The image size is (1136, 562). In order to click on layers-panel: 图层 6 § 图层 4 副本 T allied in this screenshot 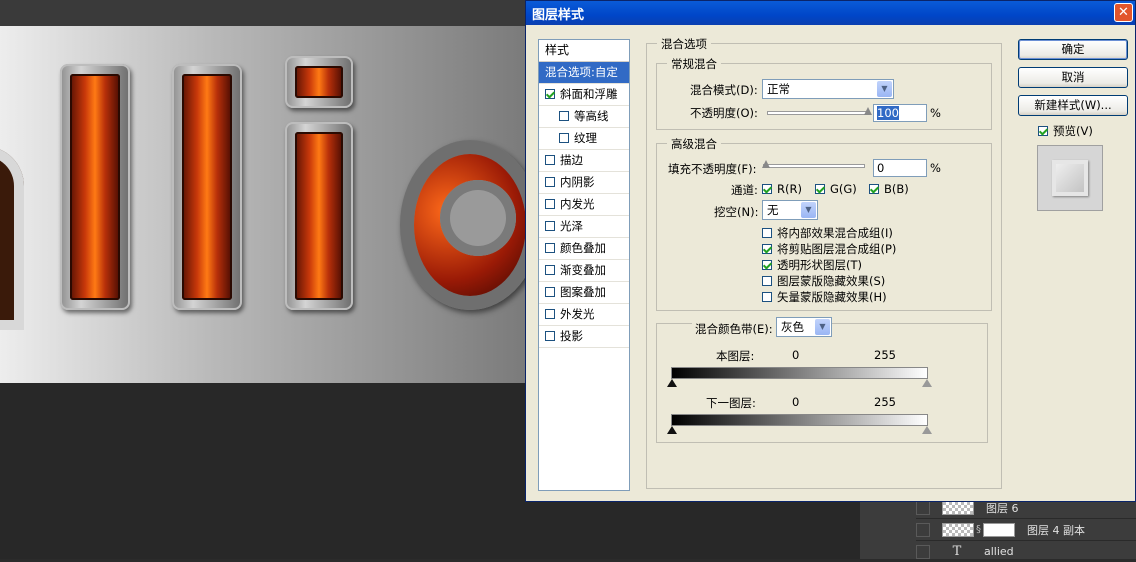, I will do `click(998, 527)`.